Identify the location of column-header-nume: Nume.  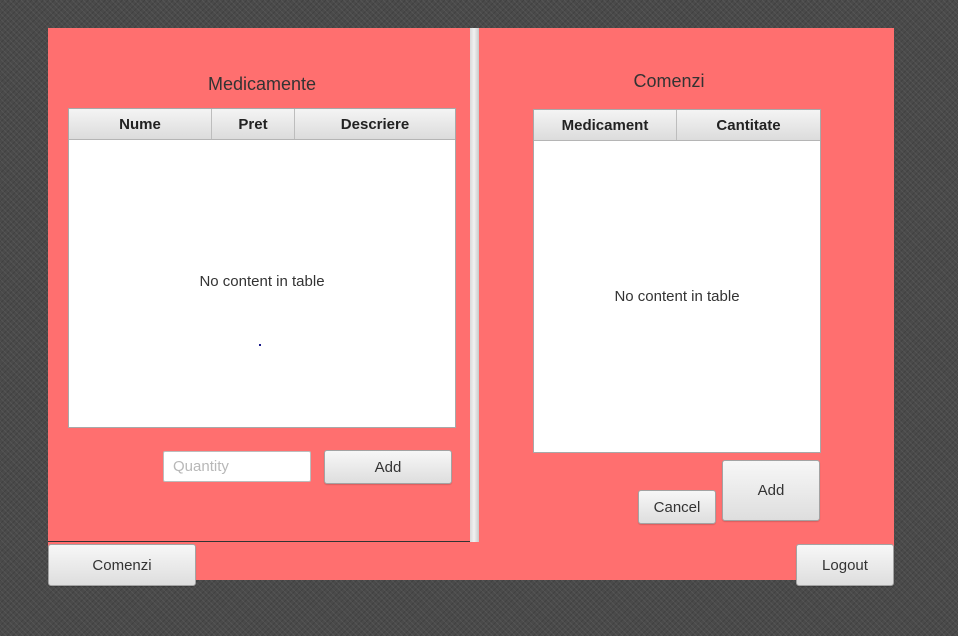
(140, 124).